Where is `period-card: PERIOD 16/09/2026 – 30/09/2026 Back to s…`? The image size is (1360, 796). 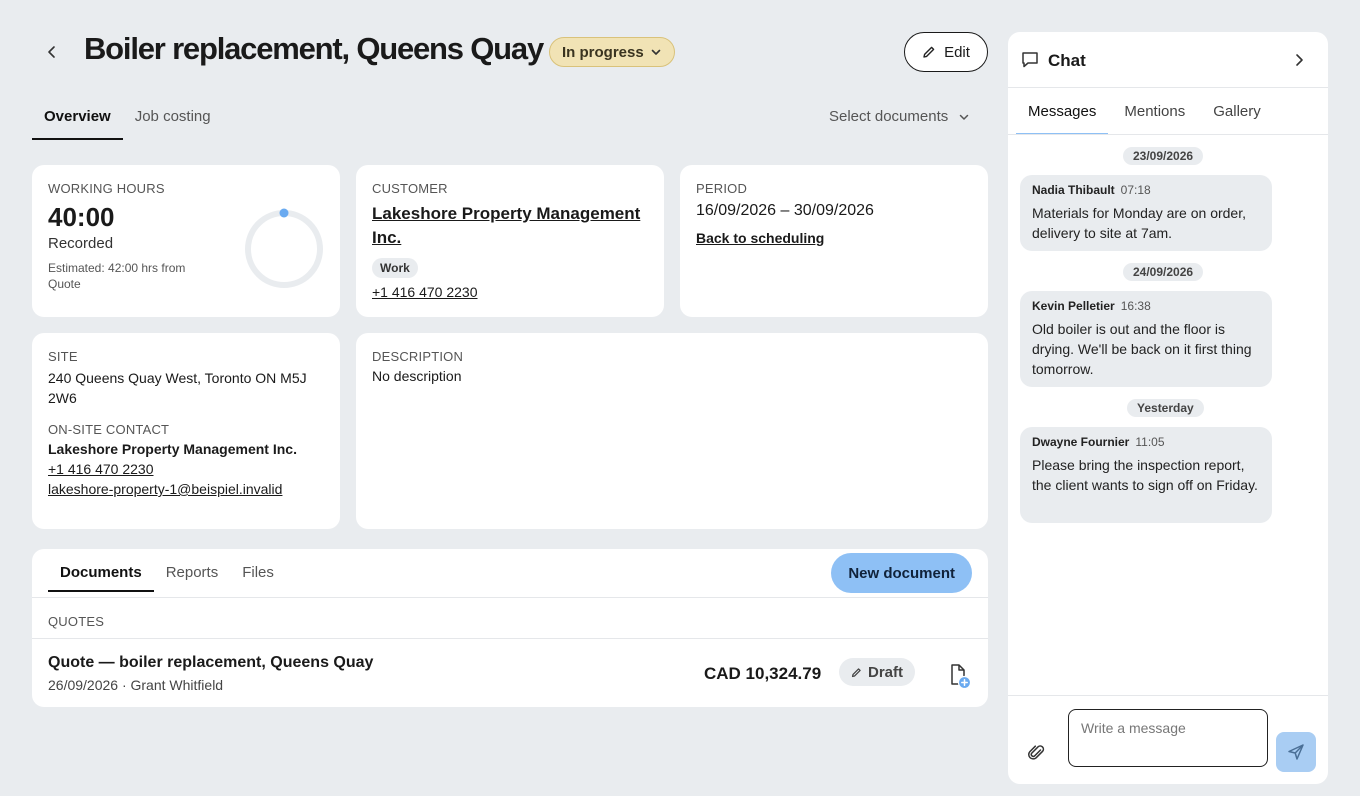 period-card: PERIOD 16/09/2026 – 30/09/2026 Back to s… is located at coordinates (834, 241).